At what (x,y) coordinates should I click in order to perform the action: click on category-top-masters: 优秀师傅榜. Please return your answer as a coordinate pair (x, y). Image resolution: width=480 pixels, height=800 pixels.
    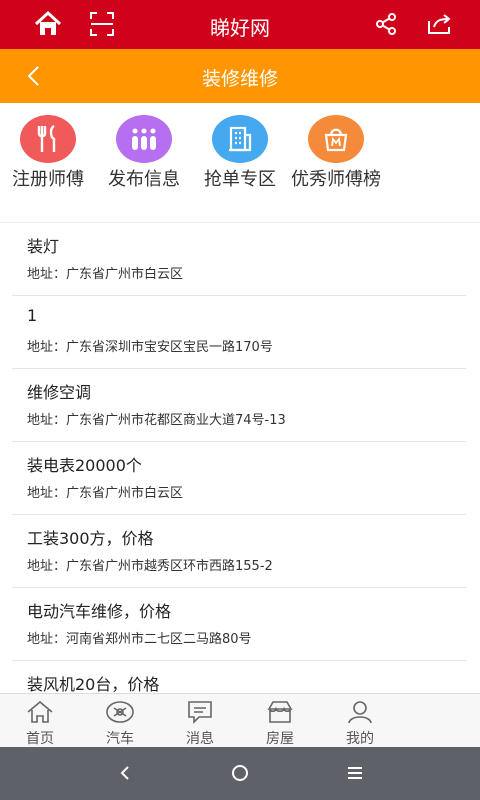
    Looking at the image, I should click on (336, 153).